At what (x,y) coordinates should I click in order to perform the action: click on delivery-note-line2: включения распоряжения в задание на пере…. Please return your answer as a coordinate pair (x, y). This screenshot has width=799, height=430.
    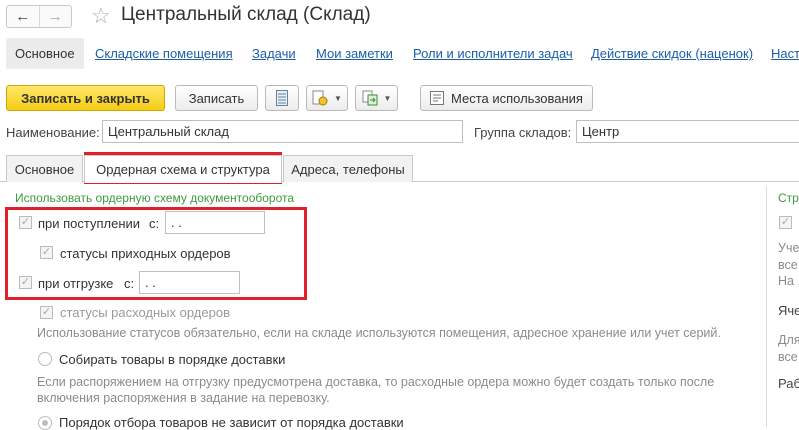
    Looking at the image, I should click on (183, 398).